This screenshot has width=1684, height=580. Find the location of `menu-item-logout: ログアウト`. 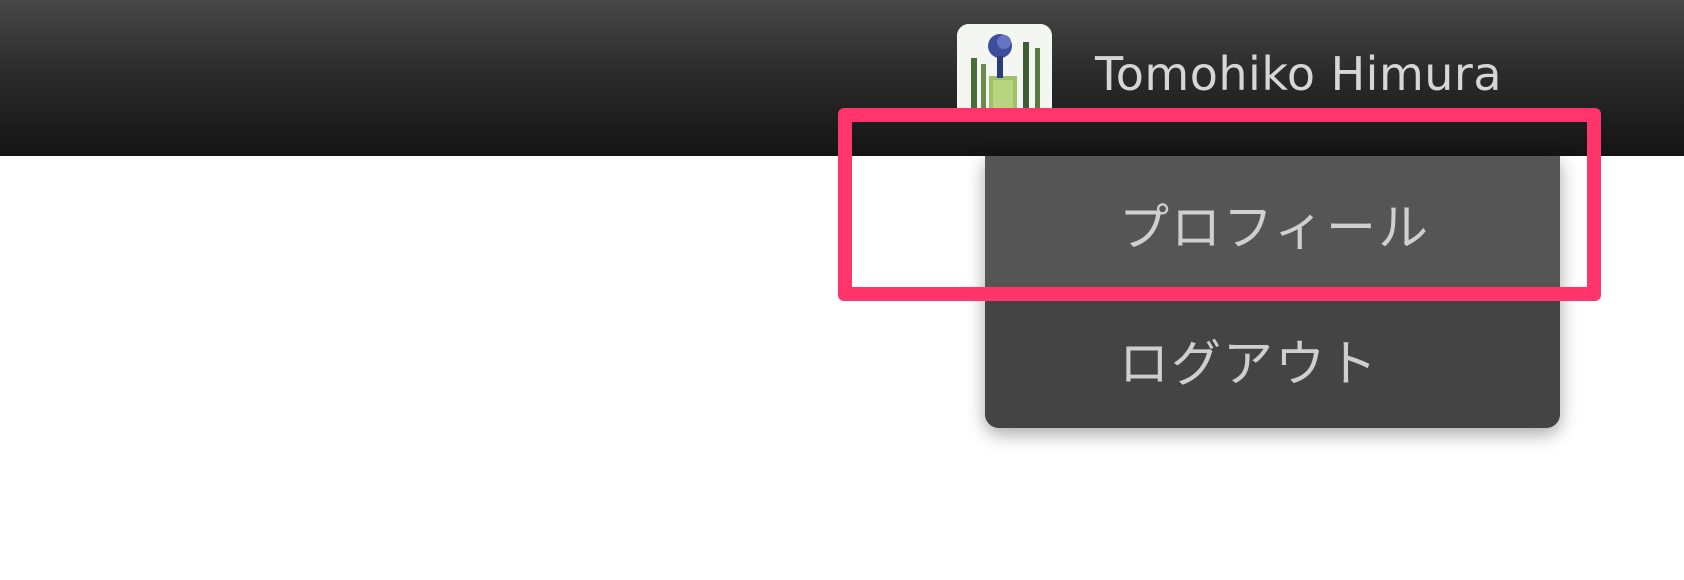

menu-item-logout: ログアウト is located at coordinates (1272, 360).